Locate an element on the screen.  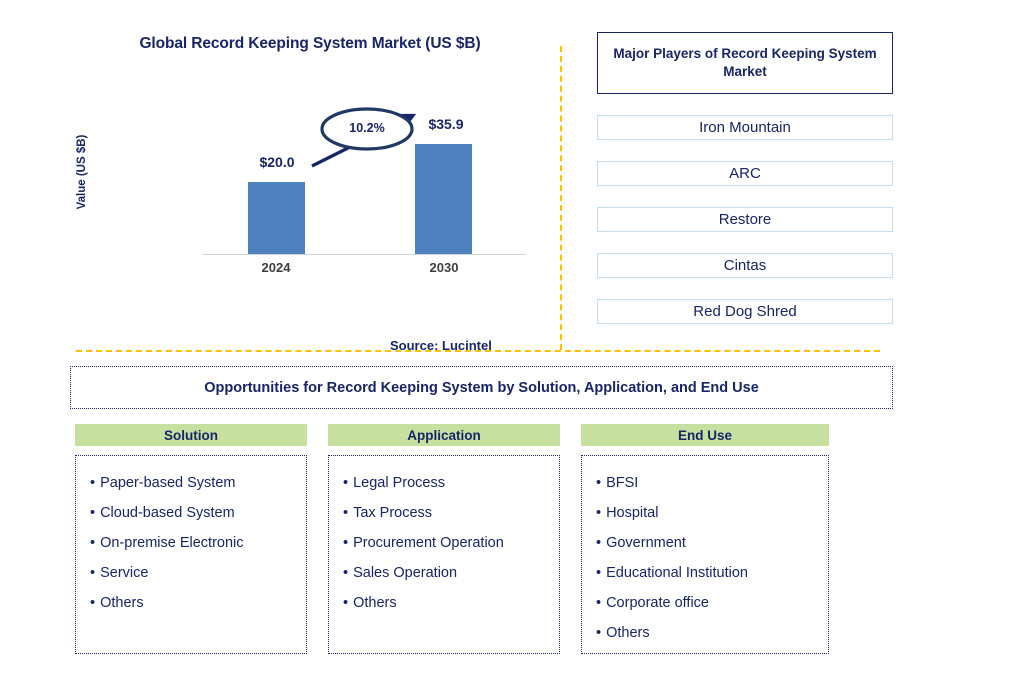
list-item: • Corporate office is located at coordinates (712, 603).